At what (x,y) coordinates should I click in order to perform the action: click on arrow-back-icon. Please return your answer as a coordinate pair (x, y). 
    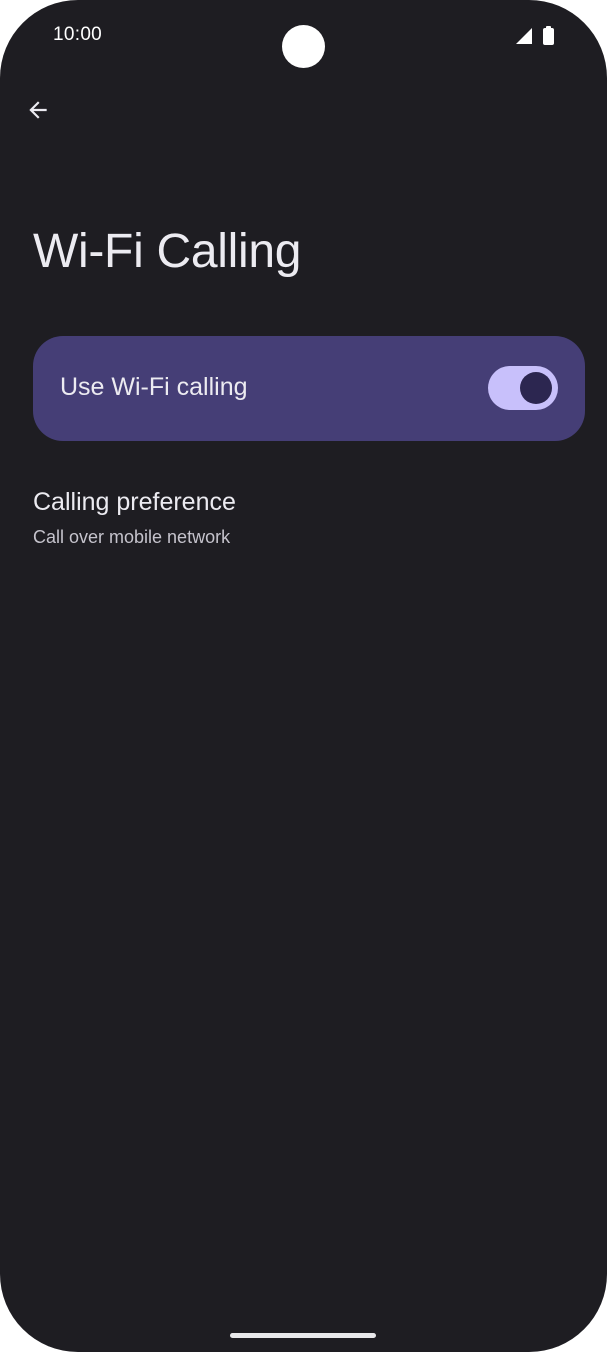
    Looking at the image, I should click on (38, 110).